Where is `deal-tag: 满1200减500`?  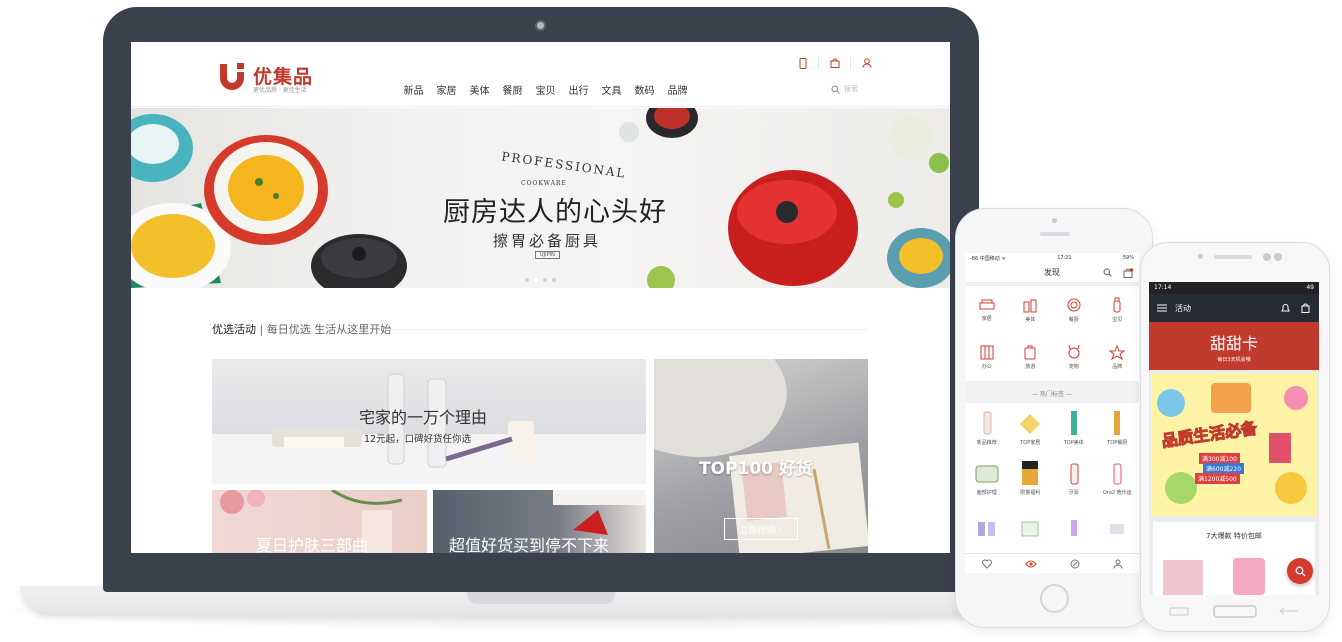
deal-tag: 满1200减500 is located at coordinates (1217, 478).